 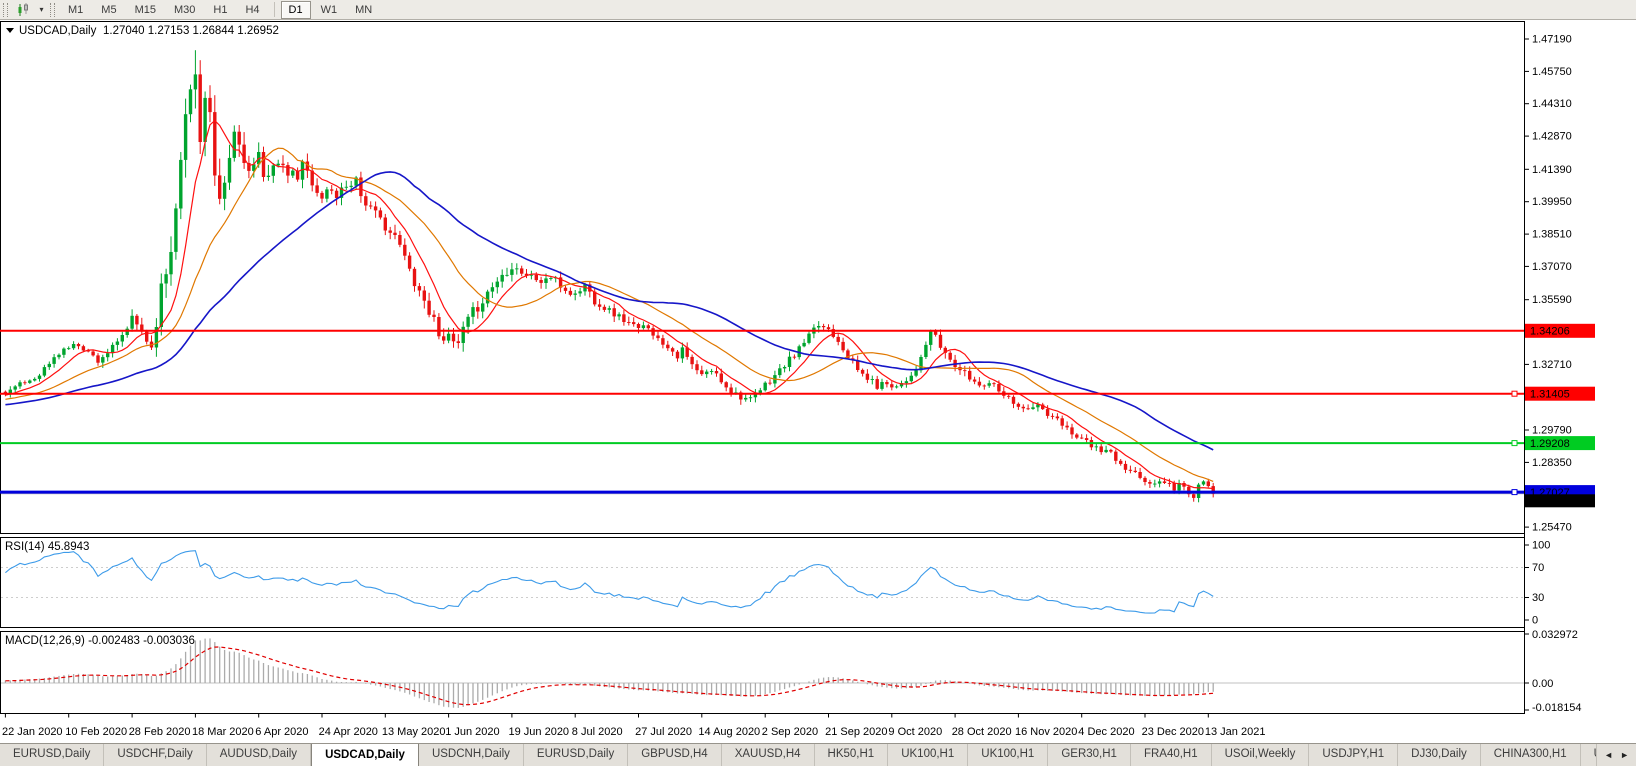 I want to click on tab-usdchf-daily1: USDCHF,Daily, so click(x=155, y=755).